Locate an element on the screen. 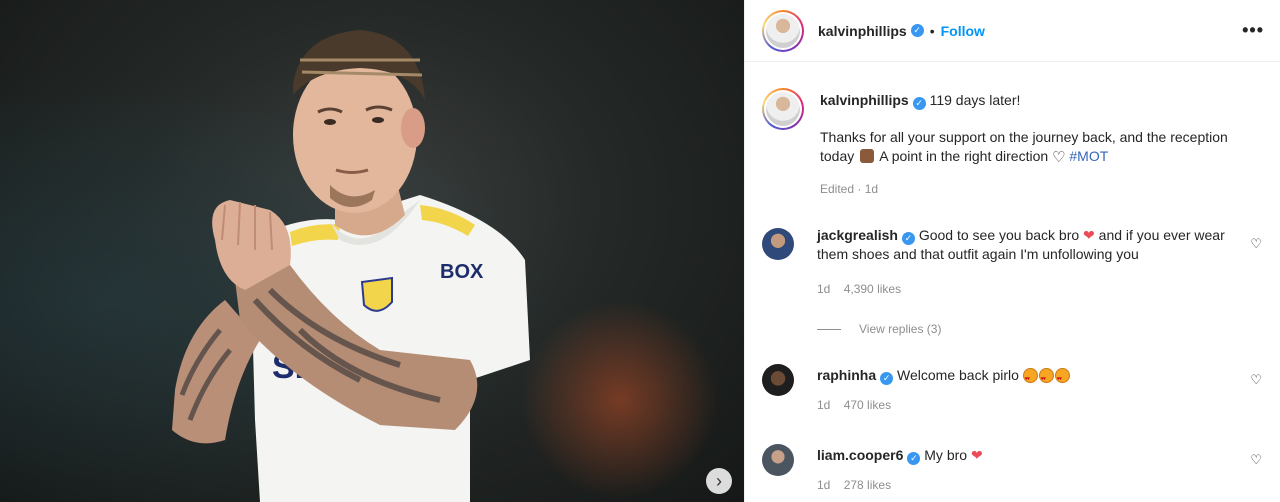 Image resolution: width=1280 pixels, height=502 pixels. comment-likes: 4,390 likes is located at coordinates (872, 289).